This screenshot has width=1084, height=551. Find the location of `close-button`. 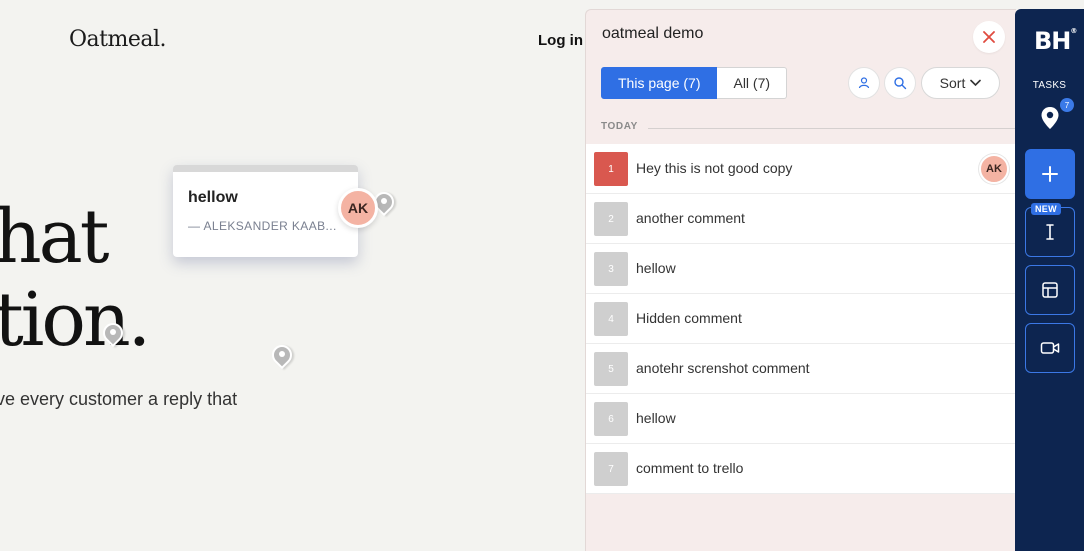

close-button is located at coordinates (989, 37).